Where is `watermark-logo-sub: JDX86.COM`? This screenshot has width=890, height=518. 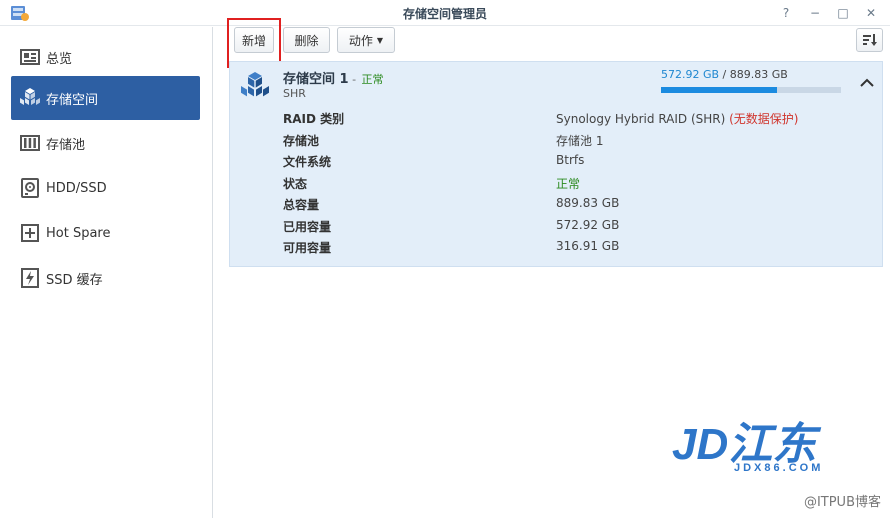
watermark-logo-sub: JDX86.COM is located at coordinates (778, 467).